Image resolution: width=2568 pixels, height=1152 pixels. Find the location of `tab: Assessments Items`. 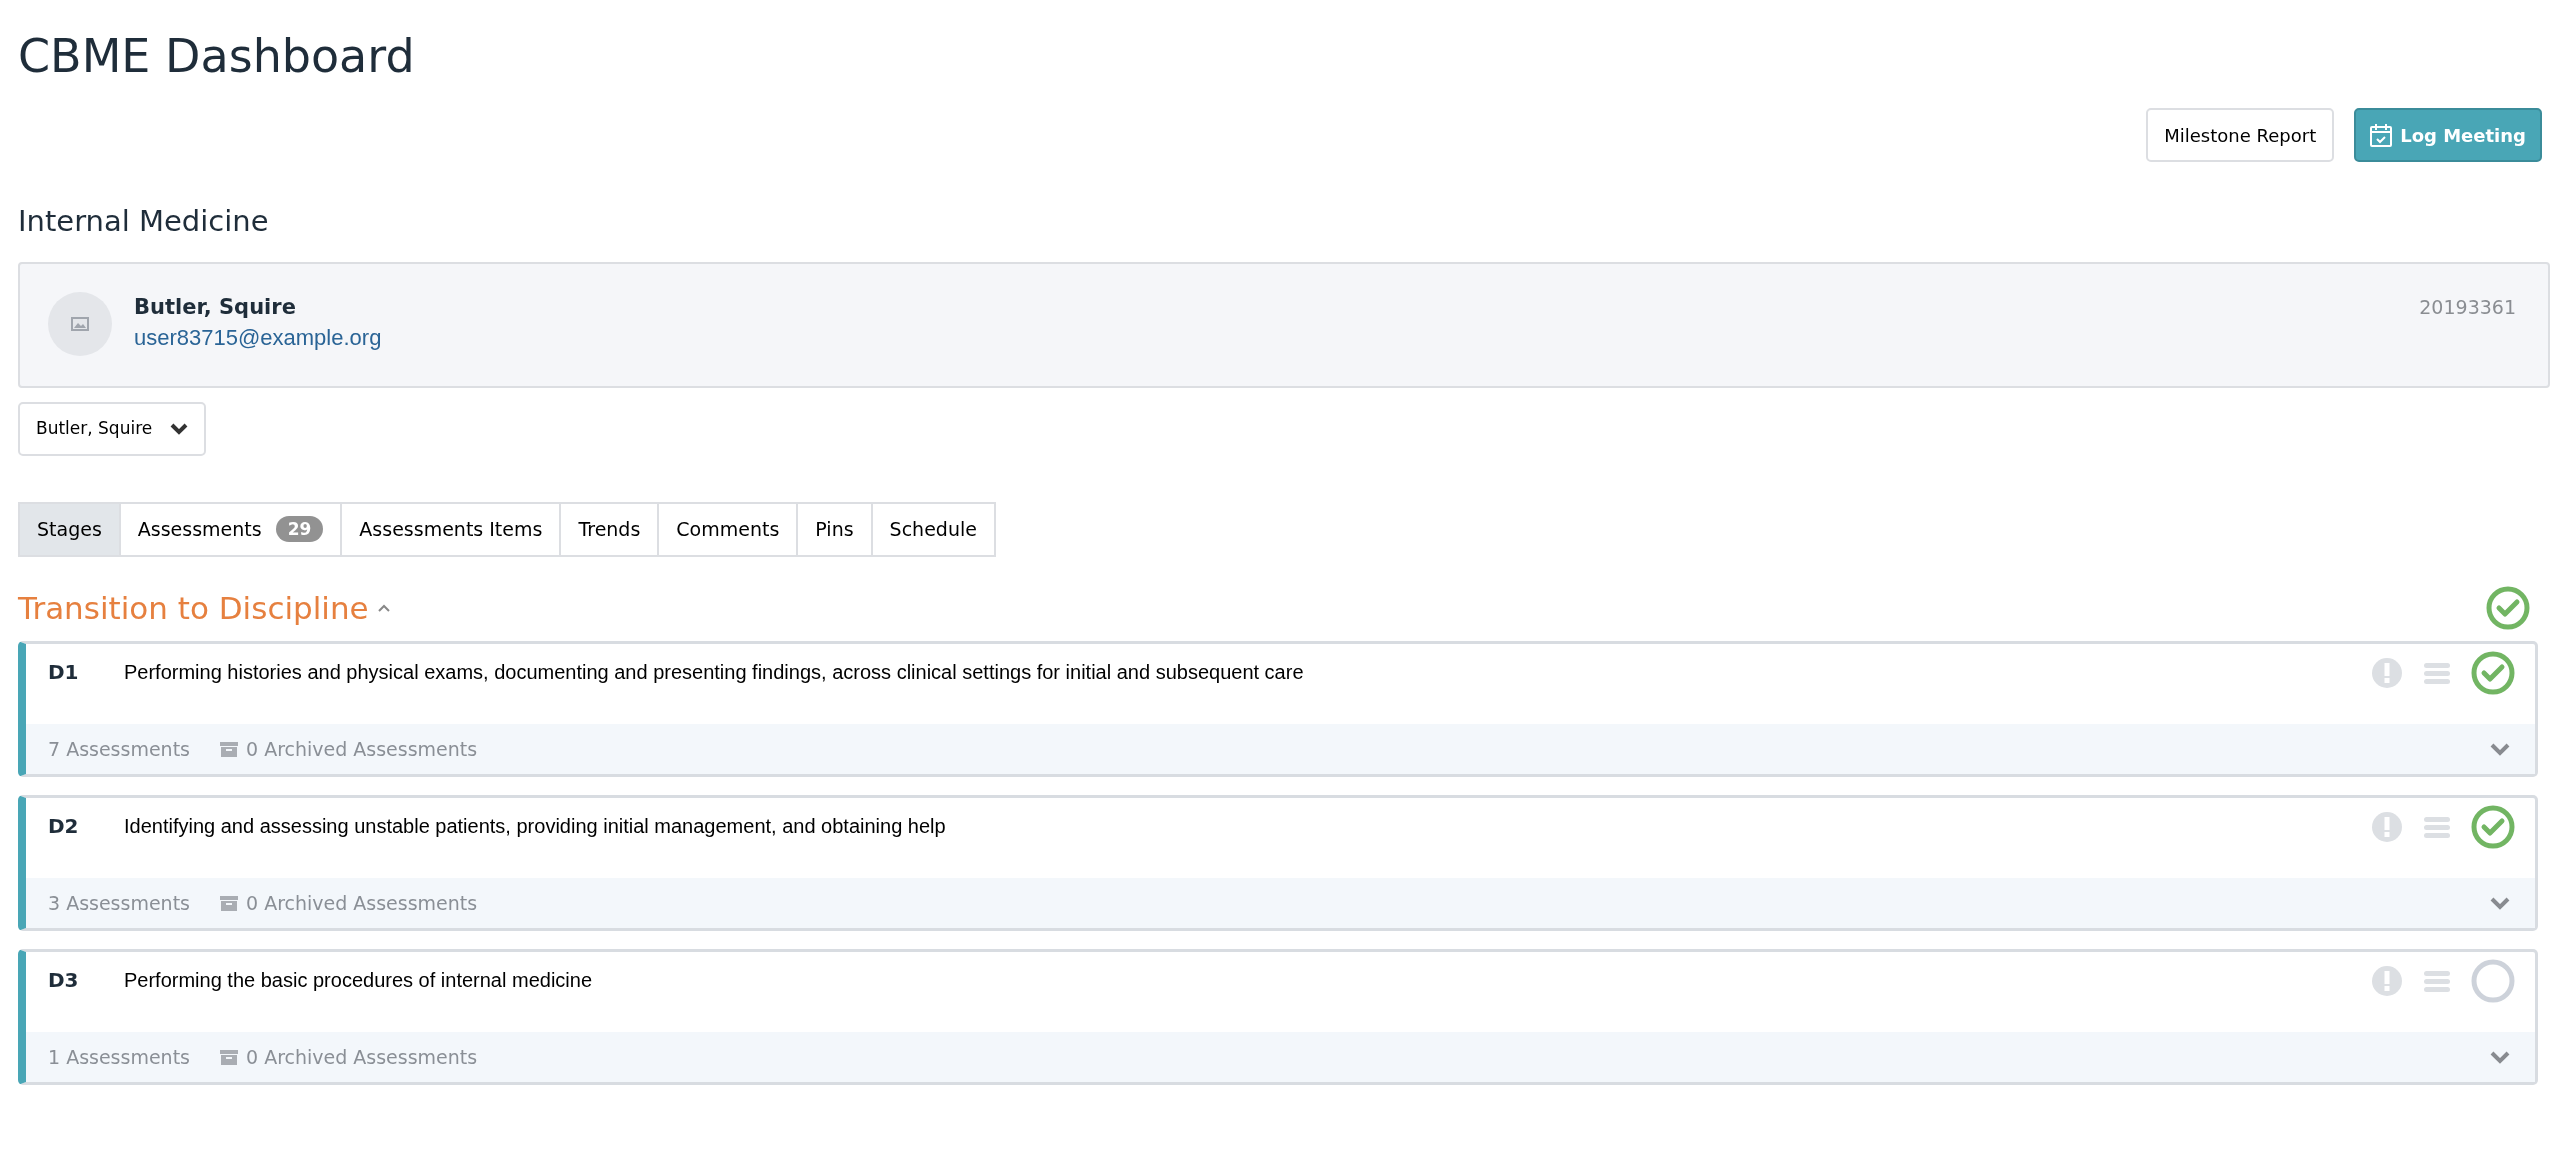

tab: Assessments Items is located at coordinates (451, 529).